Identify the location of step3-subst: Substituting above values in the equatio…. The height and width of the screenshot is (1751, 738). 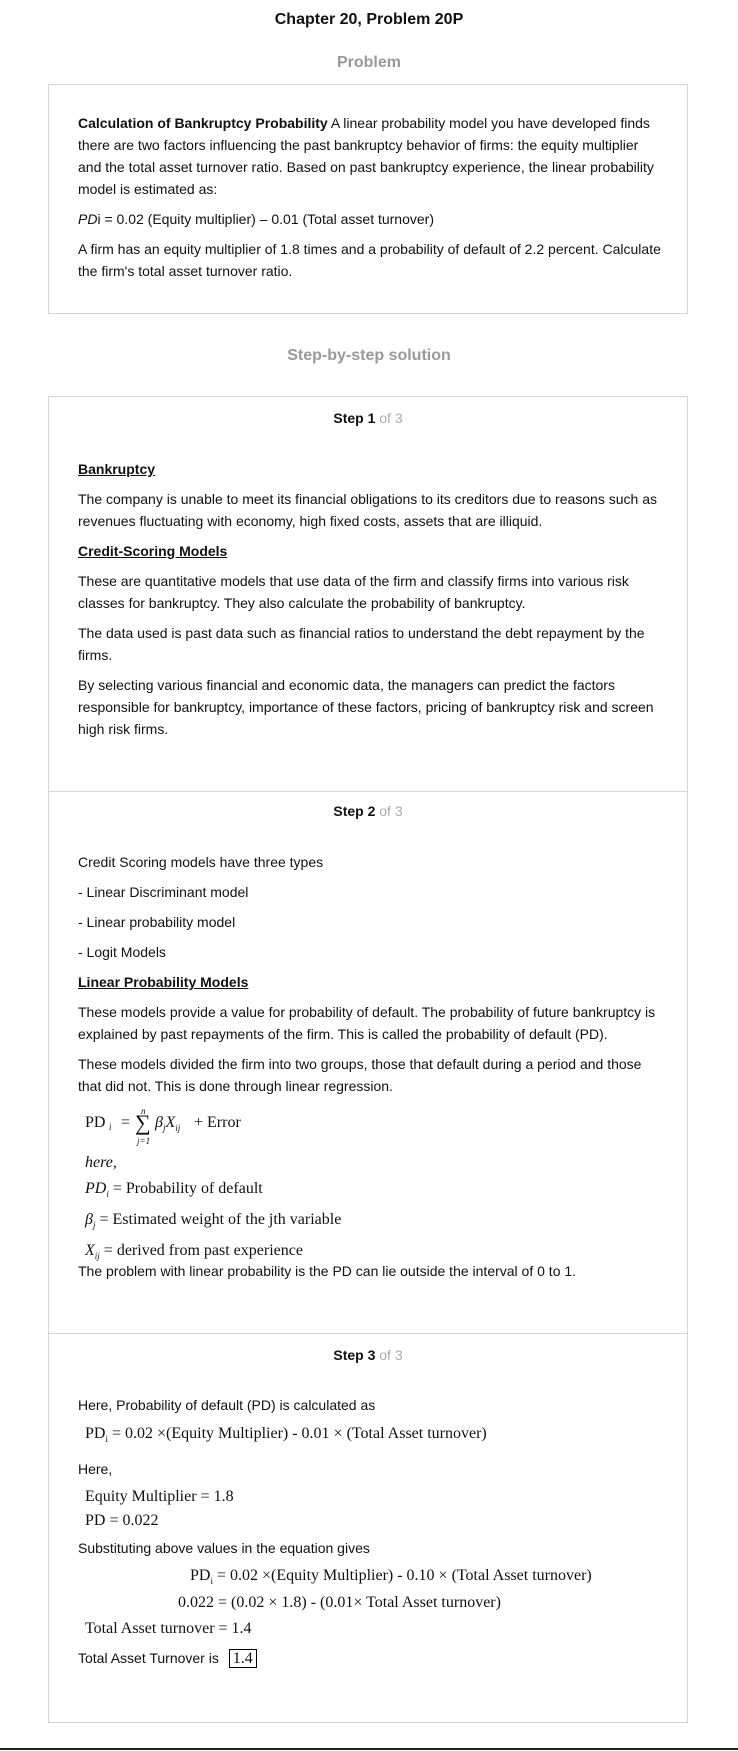
(224, 1548).